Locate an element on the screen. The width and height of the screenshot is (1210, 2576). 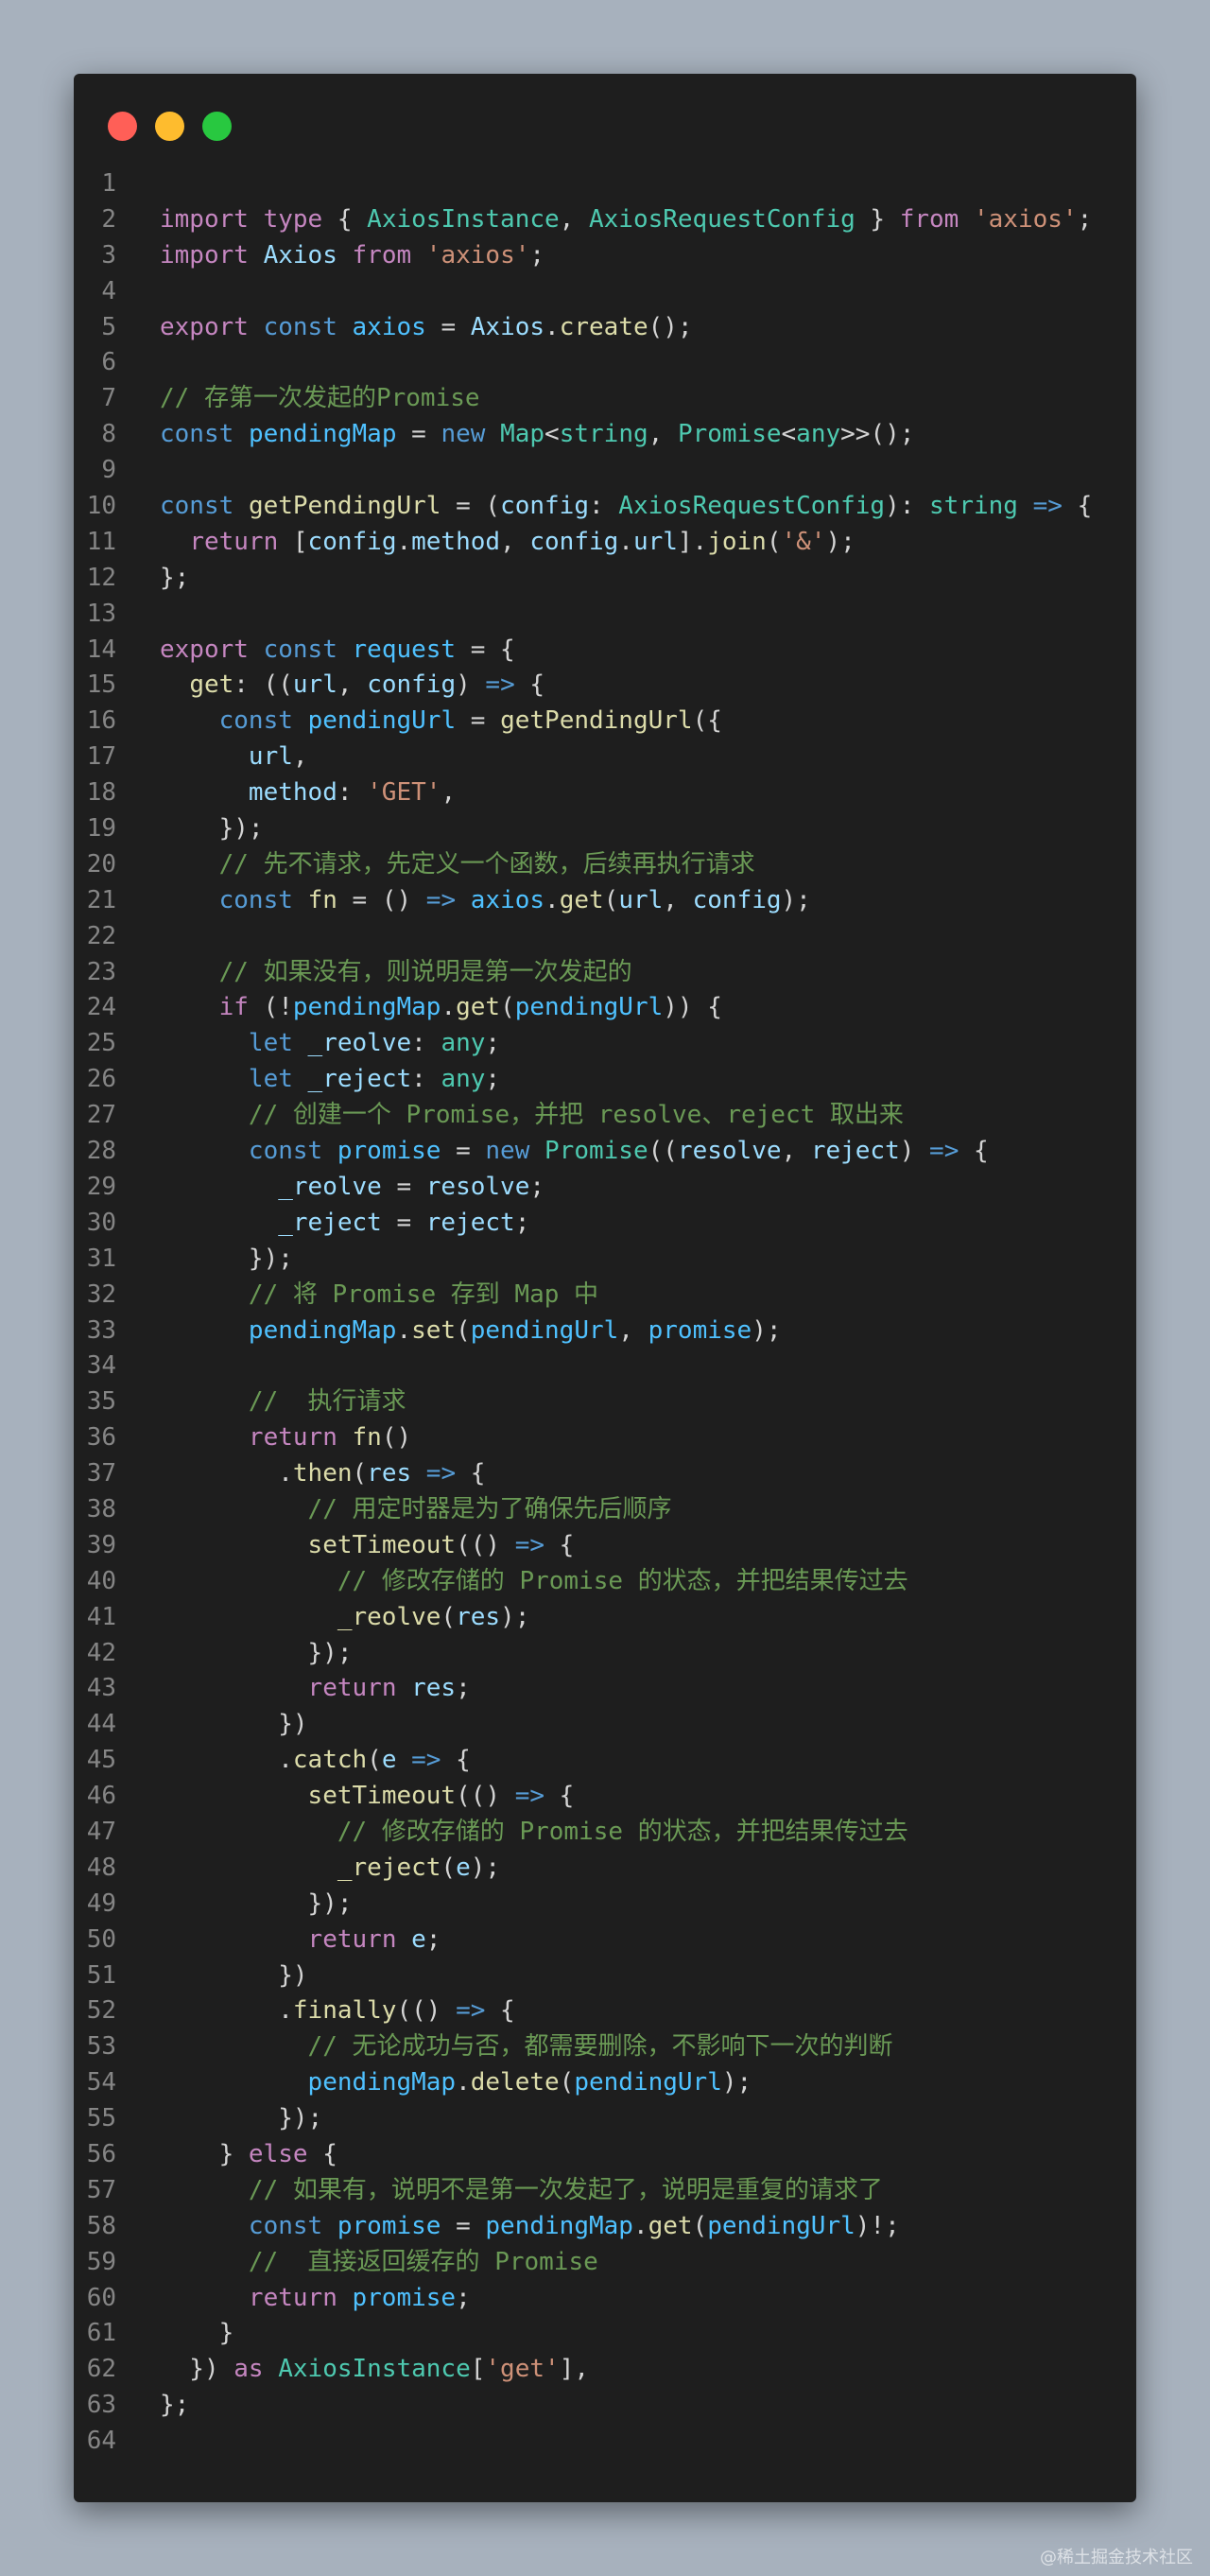
line-number: 30 is located at coordinates (101, 1222).